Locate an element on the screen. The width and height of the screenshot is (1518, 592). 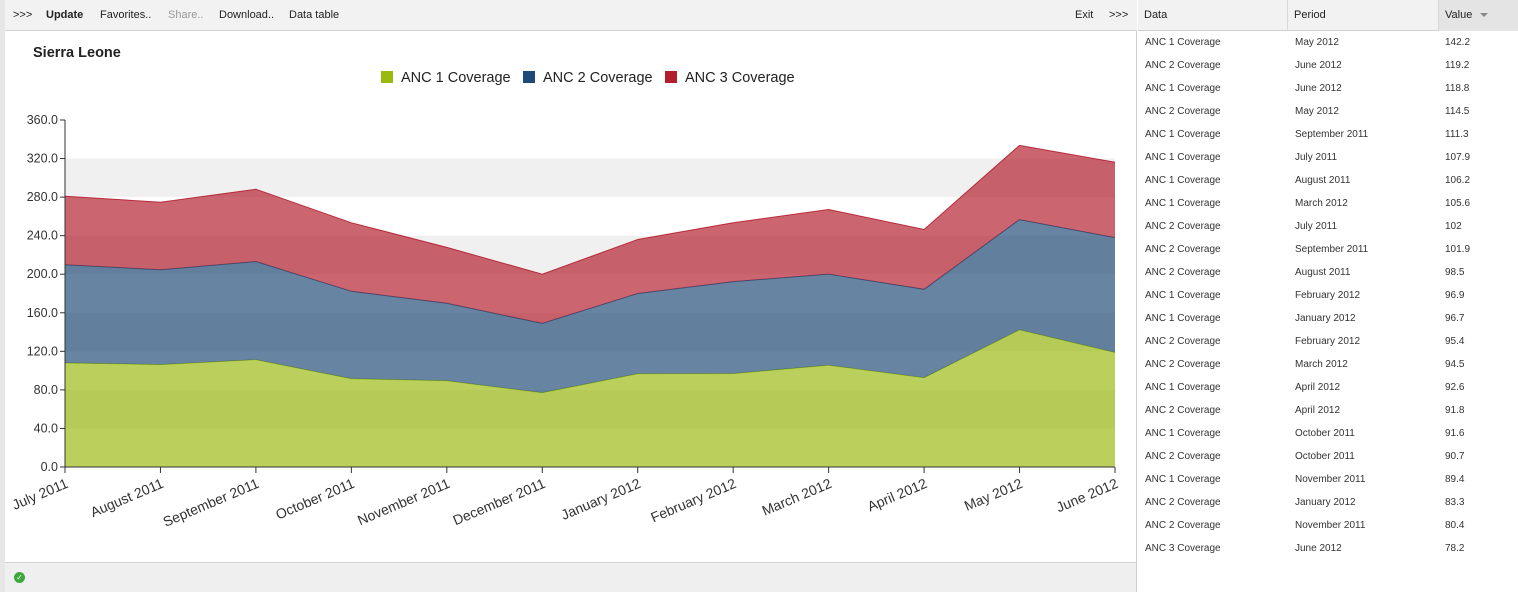
x-tick-label: January 2012 is located at coordinates (601, 499).